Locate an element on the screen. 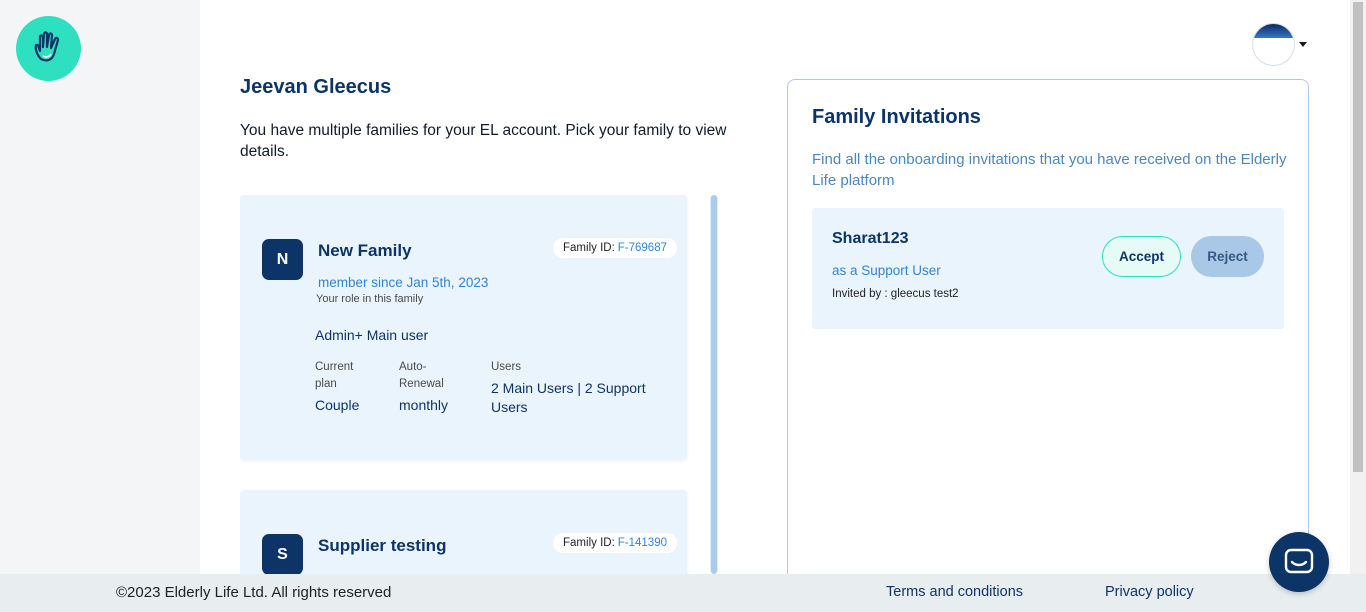 The image size is (1366, 612). avatar is located at coordinates (1273, 44).